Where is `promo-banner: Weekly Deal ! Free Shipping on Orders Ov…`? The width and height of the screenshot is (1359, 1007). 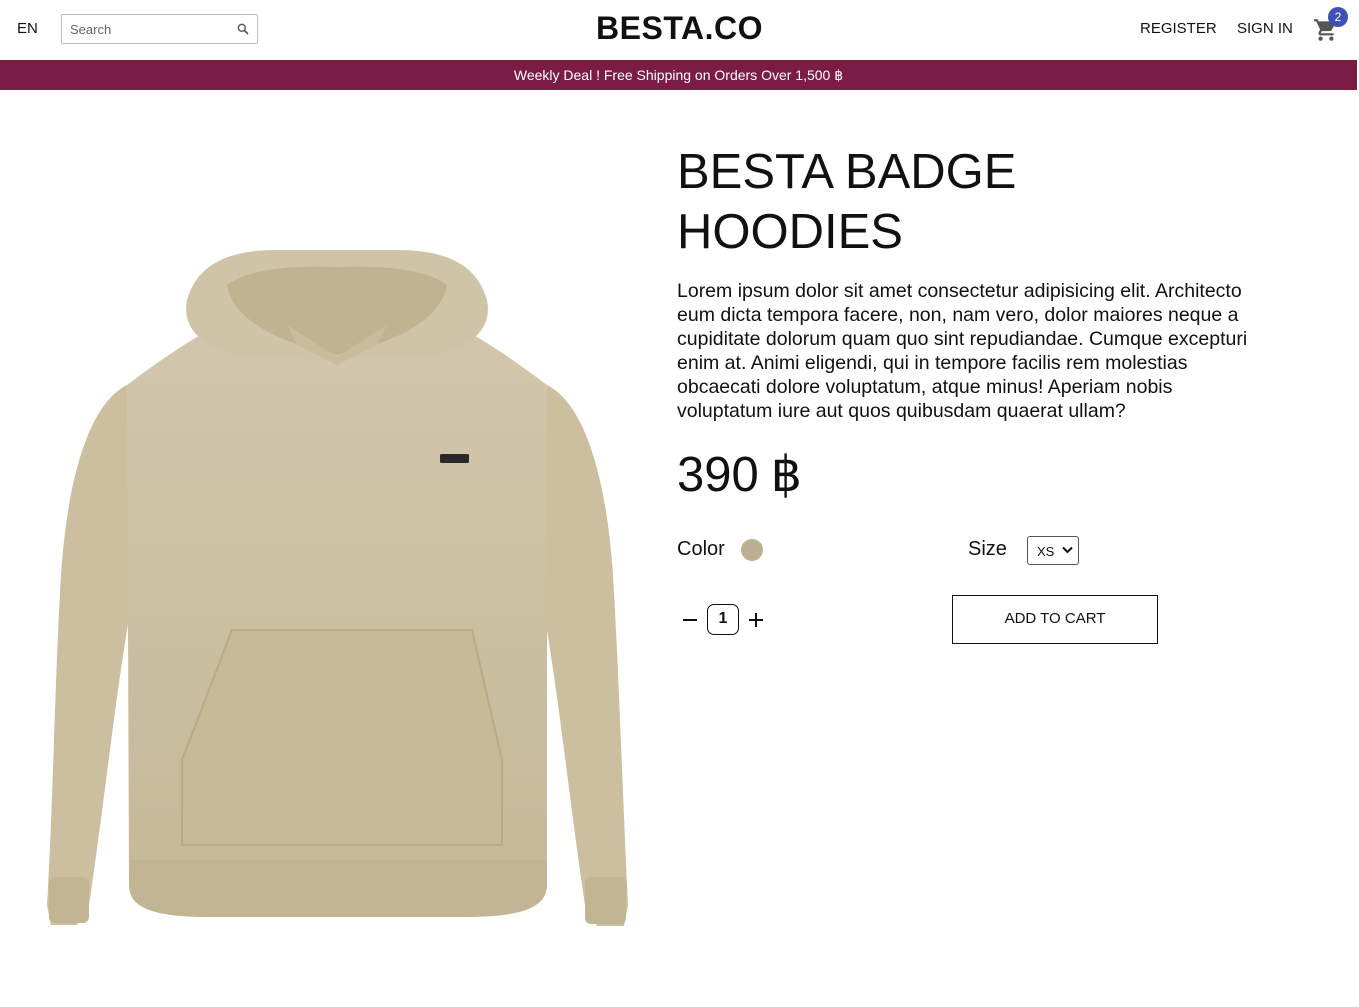
promo-banner: Weekly Deal ! Free Shipping on Orders Ov… is located at coordinates (678, 75).